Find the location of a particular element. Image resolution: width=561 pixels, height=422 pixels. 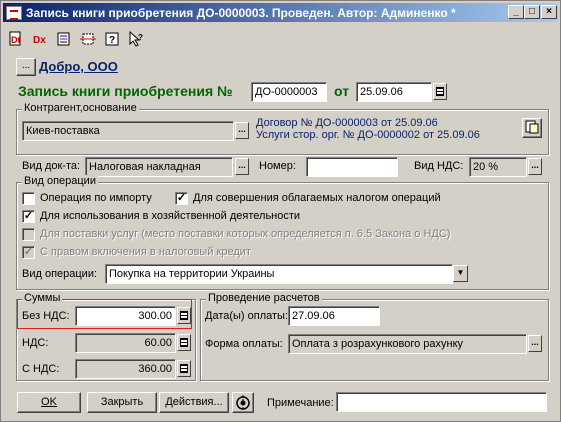

taxable-checkbox: ✓ is located at coordinates (181, 198).